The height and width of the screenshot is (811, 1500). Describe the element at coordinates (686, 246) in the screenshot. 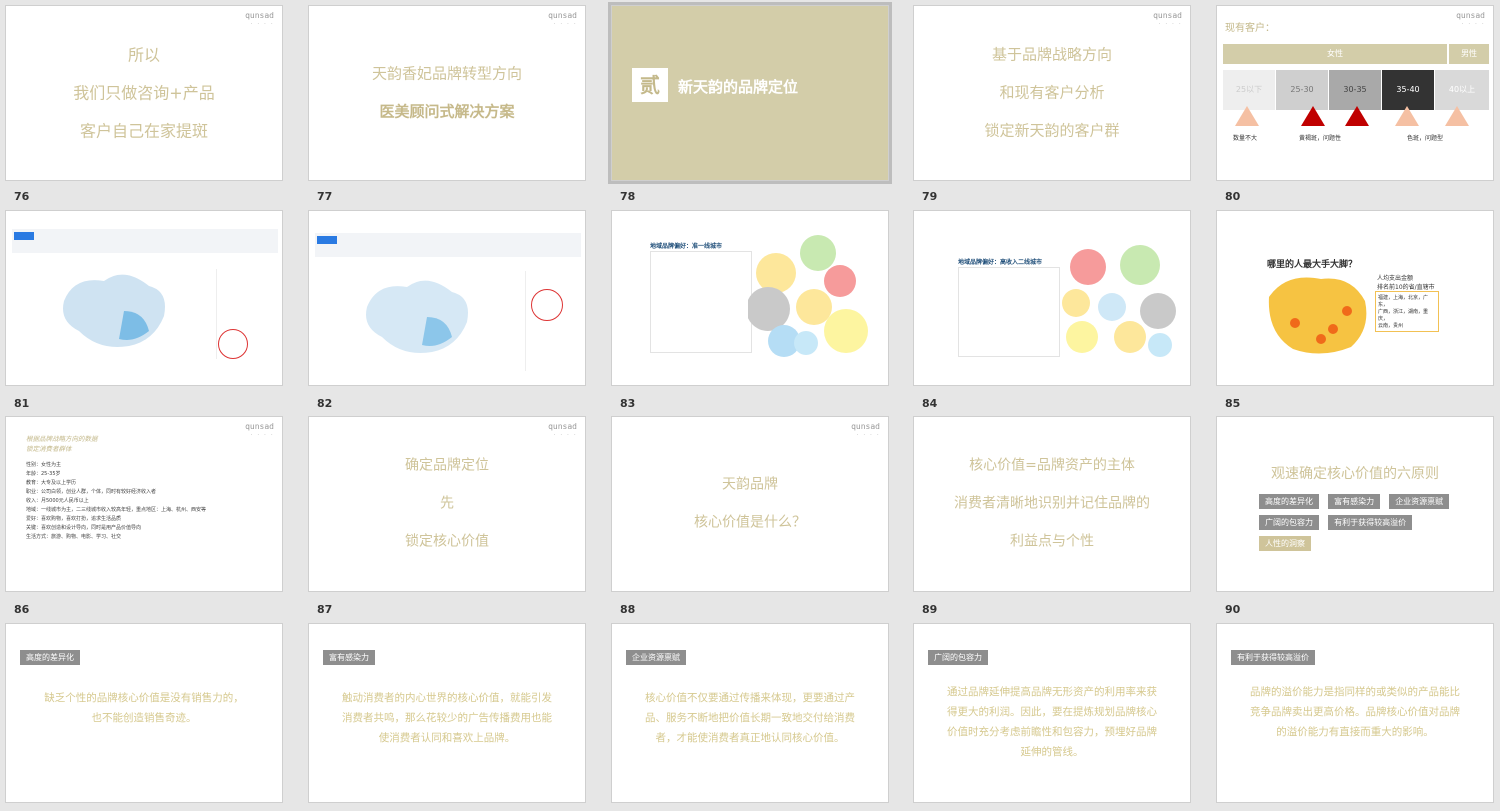

I see `chart-title: 地域品牌偏好：准一线城市` at that location.